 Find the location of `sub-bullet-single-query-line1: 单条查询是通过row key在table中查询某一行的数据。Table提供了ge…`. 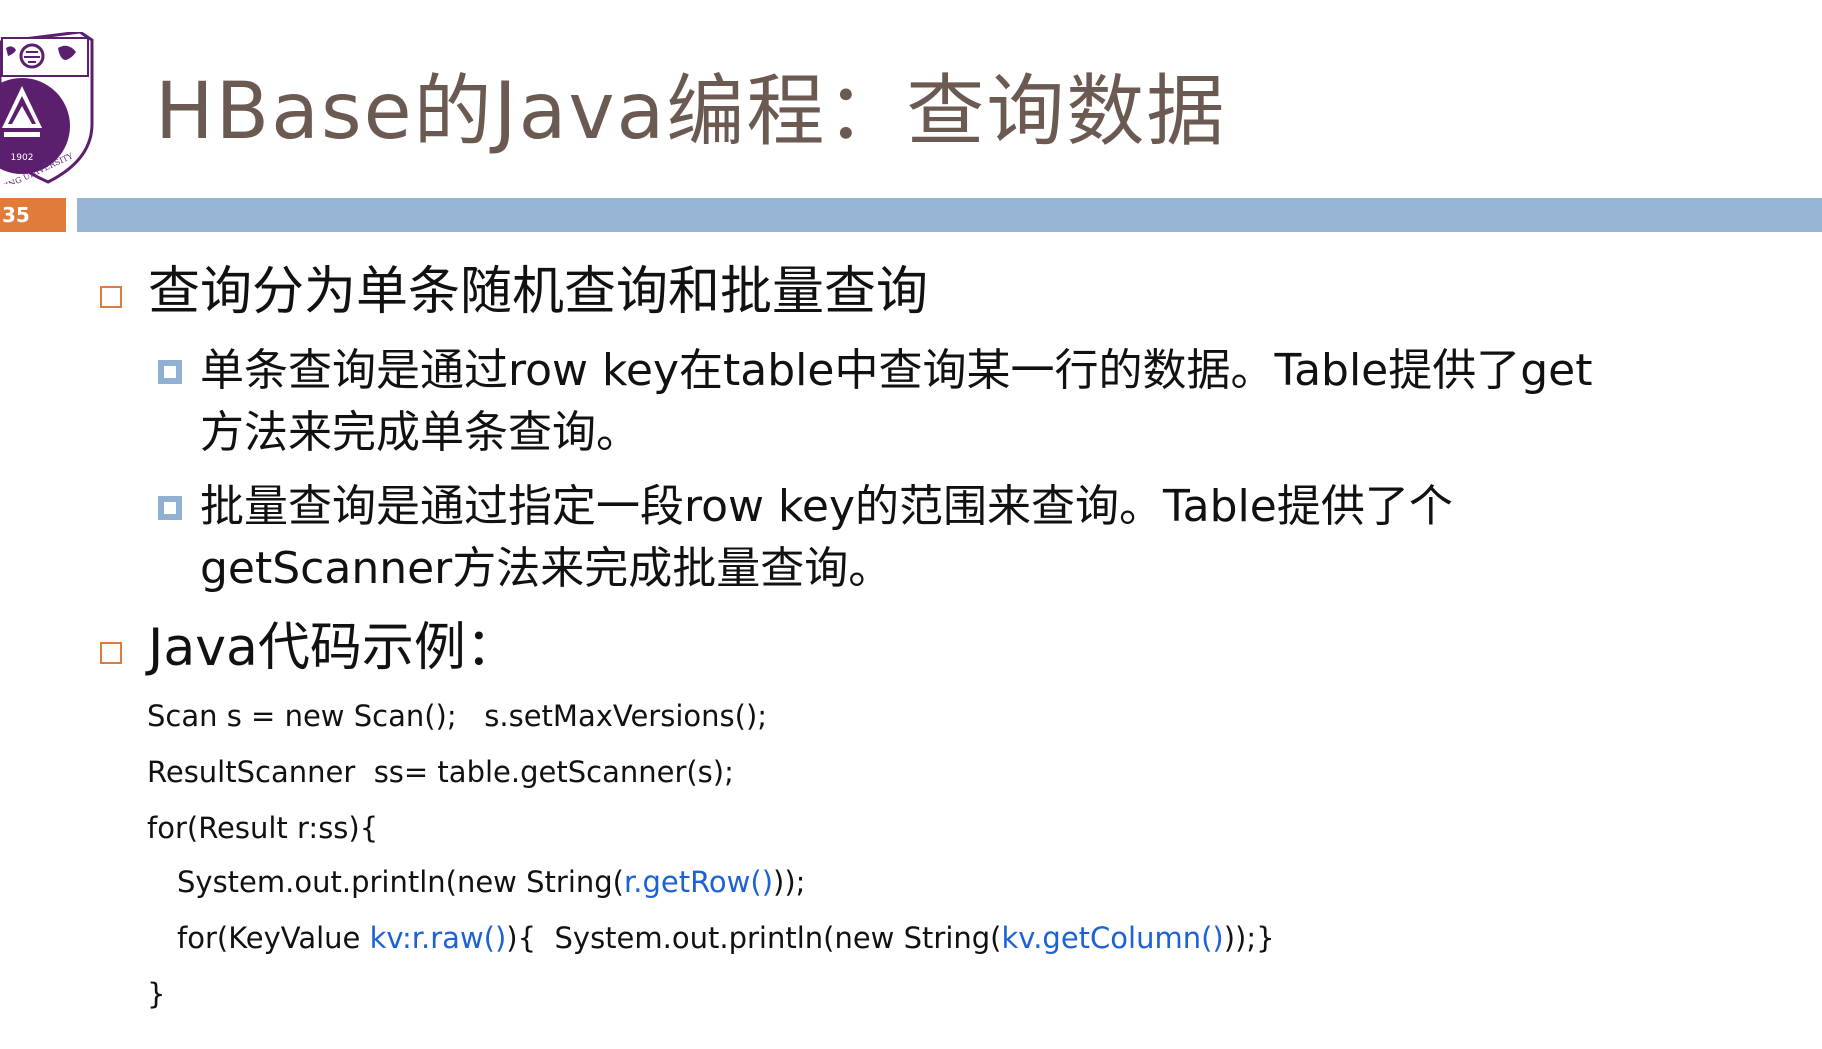

sub-bullet-single-query-line1: 单条查询是通过row key在table中查询某一行的数据。Table提供了ge… is located at coordinates (896, 370).